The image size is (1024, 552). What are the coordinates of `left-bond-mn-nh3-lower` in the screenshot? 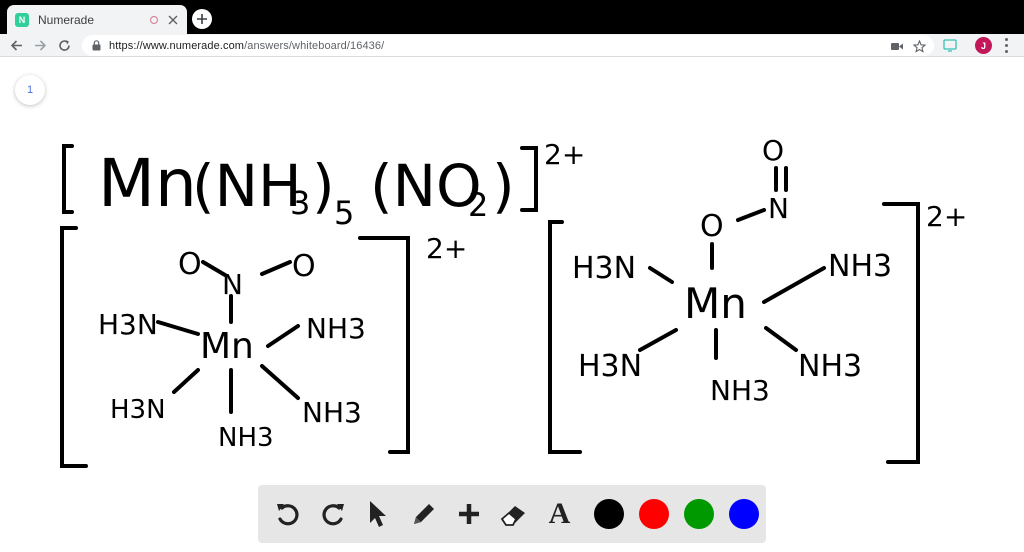 It's located at (280, 382).